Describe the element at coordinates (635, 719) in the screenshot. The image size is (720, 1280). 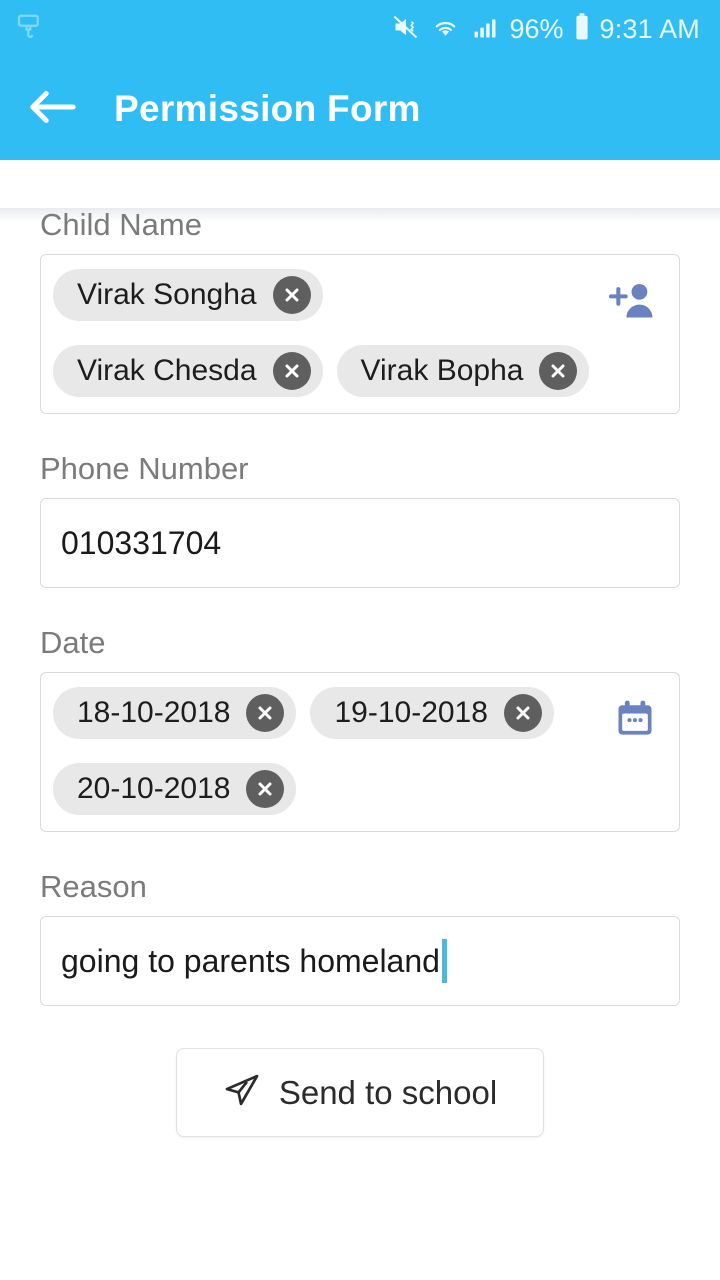
I see `pick-date-button` at that location.